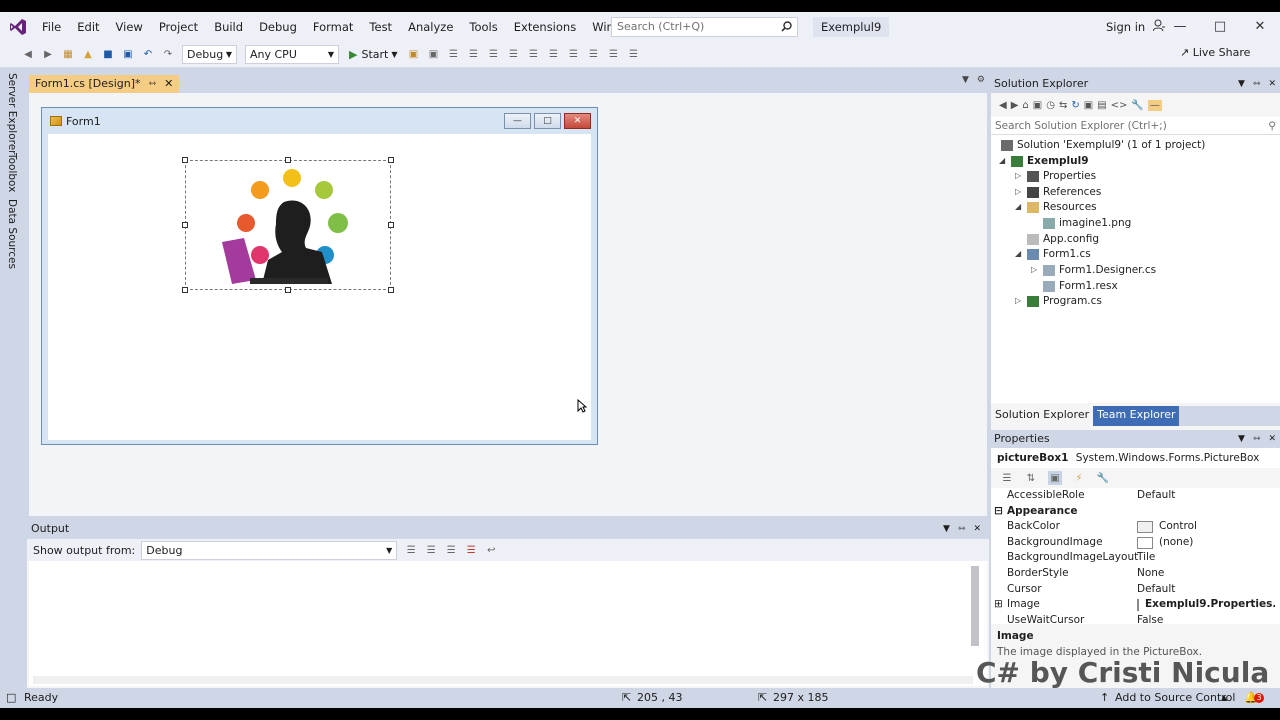 The image size is (1280, 720). What do you see at coordinates (104, 84) in the screenshot?
I see `tab-form1-design: Form1.cs [Design]* ⇿ ✕` at bounding box center [104, 84].